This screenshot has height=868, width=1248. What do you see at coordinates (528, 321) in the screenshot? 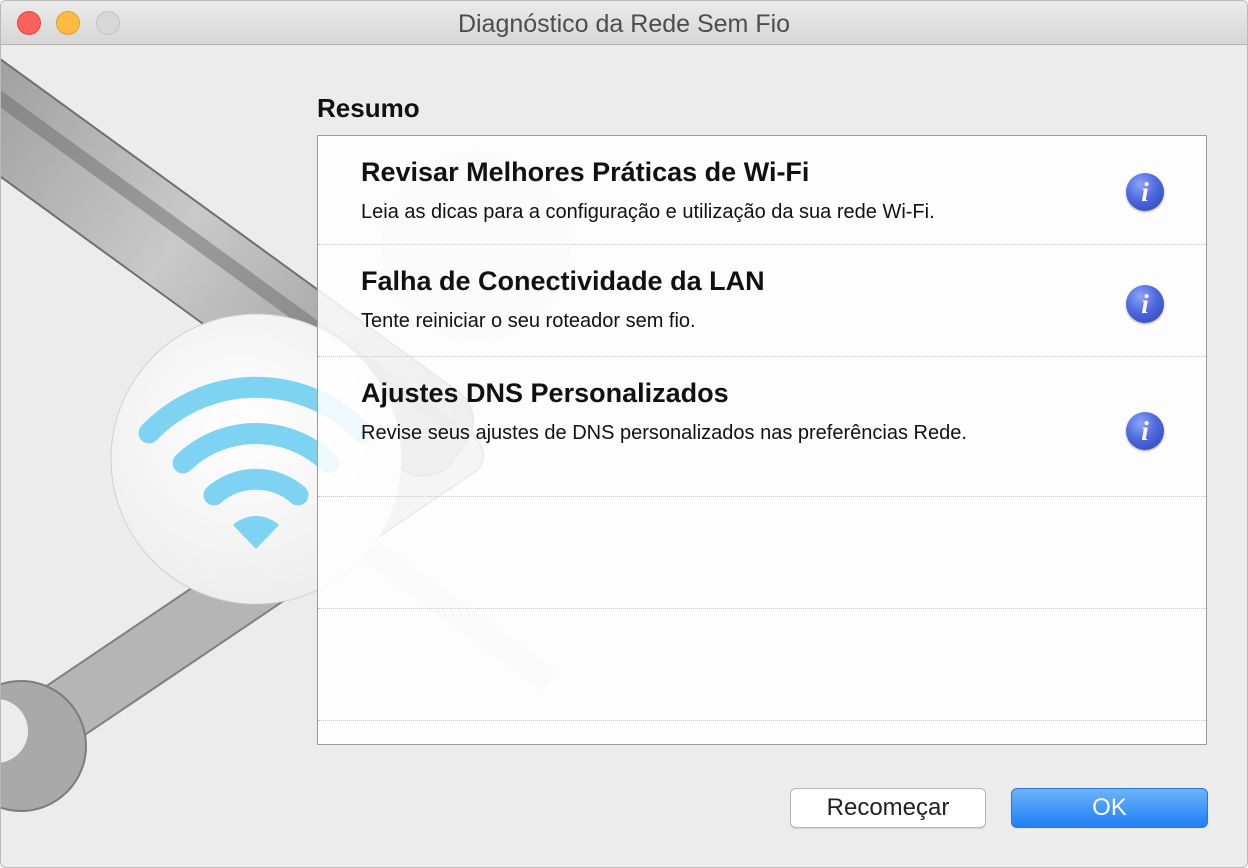
I see `summary-item-description: Tente reiniciar o seu roteador sem fio.` at bounding box center [528, 321].